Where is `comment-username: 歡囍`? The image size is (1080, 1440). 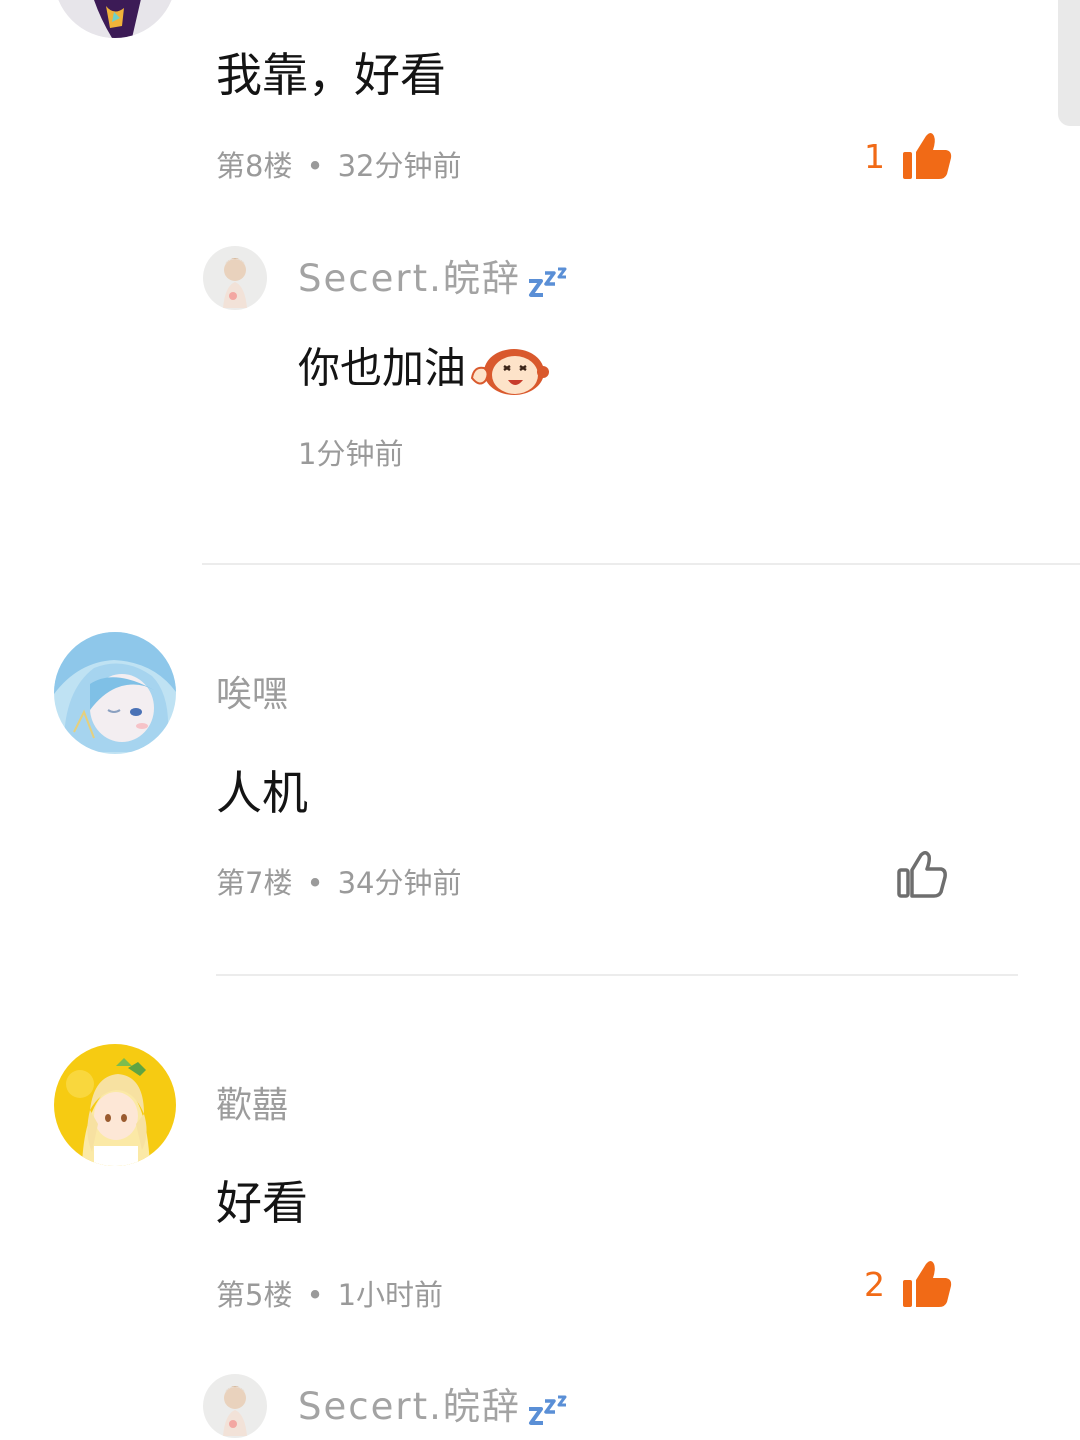
comment-username: 歡囍 is located at coordinates (252, 1106).